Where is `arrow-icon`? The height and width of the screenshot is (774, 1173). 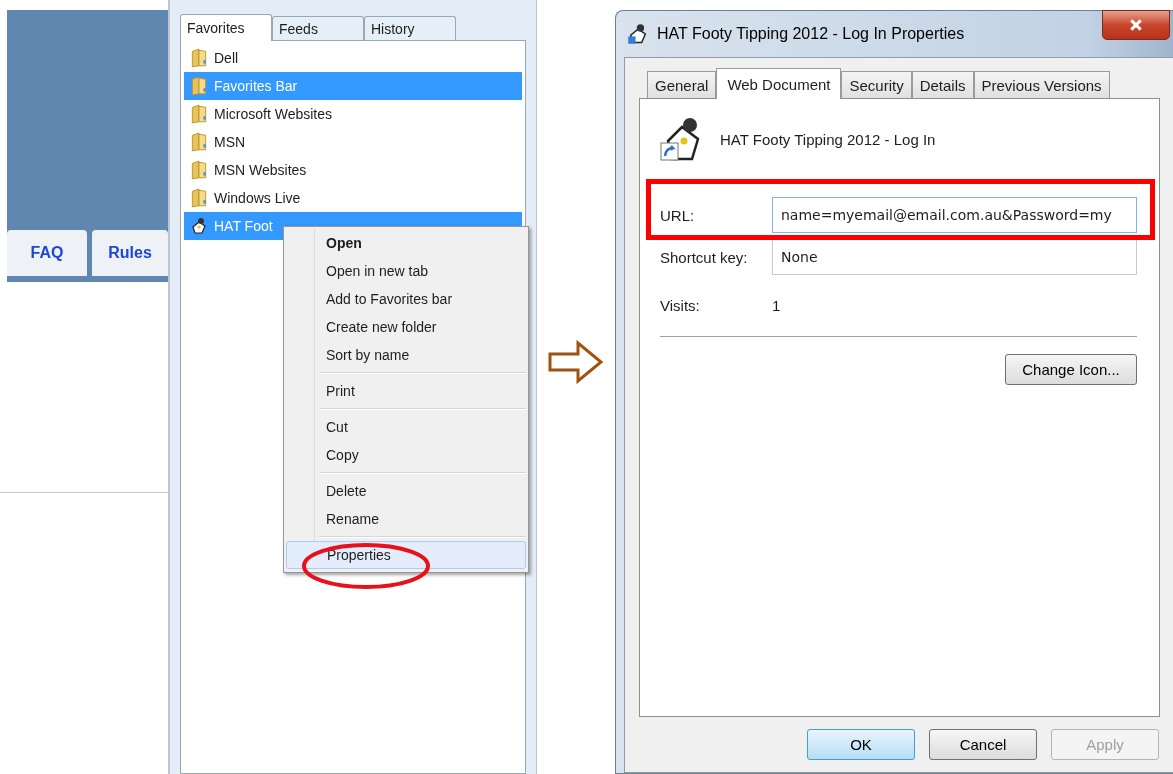
arrow-icon is located at coordinates (576, 362).